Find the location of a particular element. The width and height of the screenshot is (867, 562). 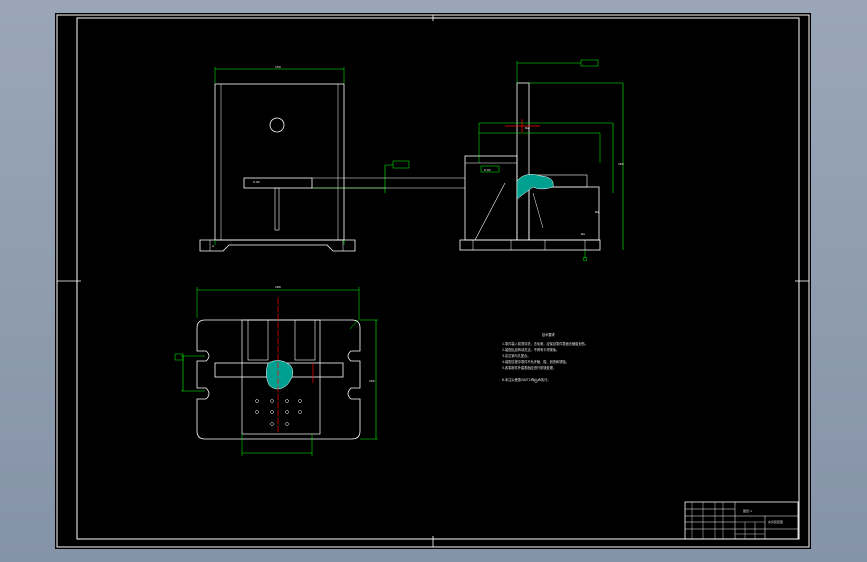

note-item: 2.装配后应转动灵活，不得有卡滞现象。 is located at coordinates (530, 349).